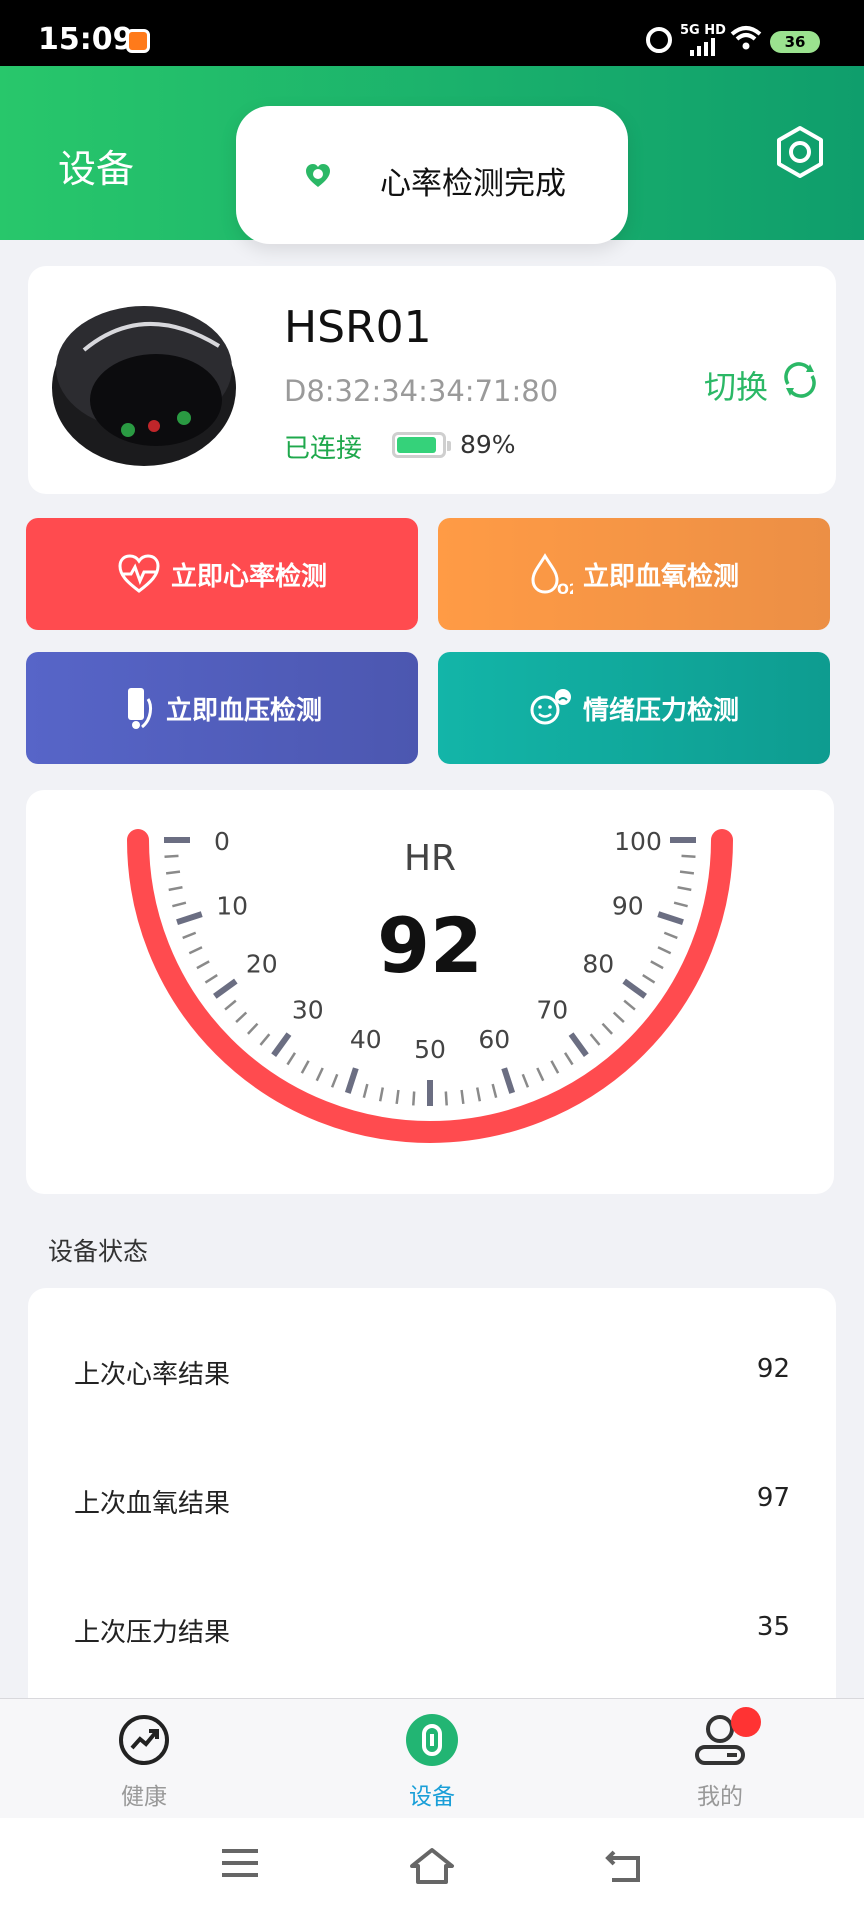 This screenshot has height=1920, width=864. I want to click on app-notification-icon, so click(138, 41).